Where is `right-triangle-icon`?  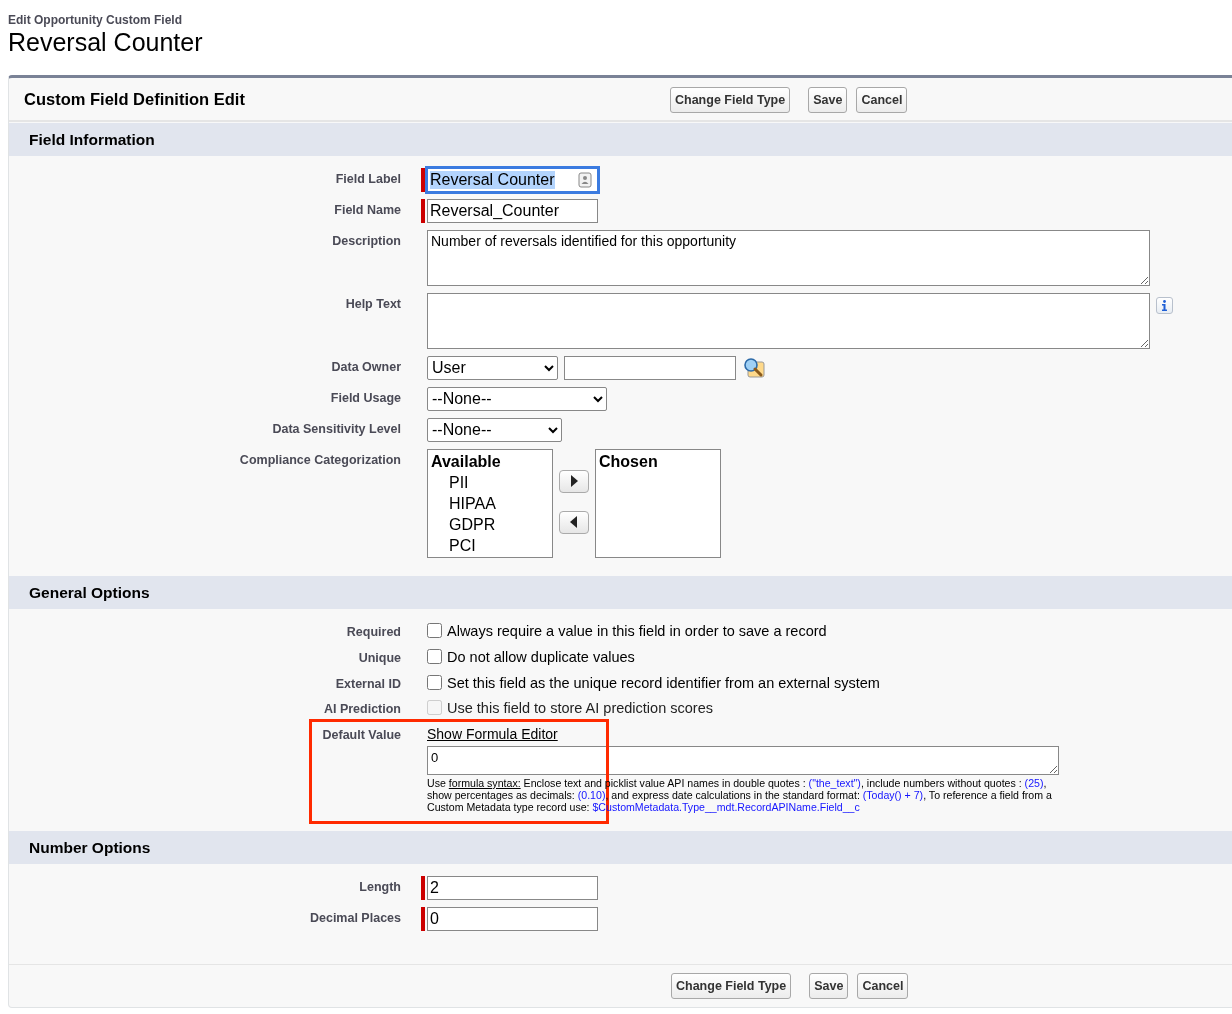 right-triangle-icon is located at coordinates (574, 481).